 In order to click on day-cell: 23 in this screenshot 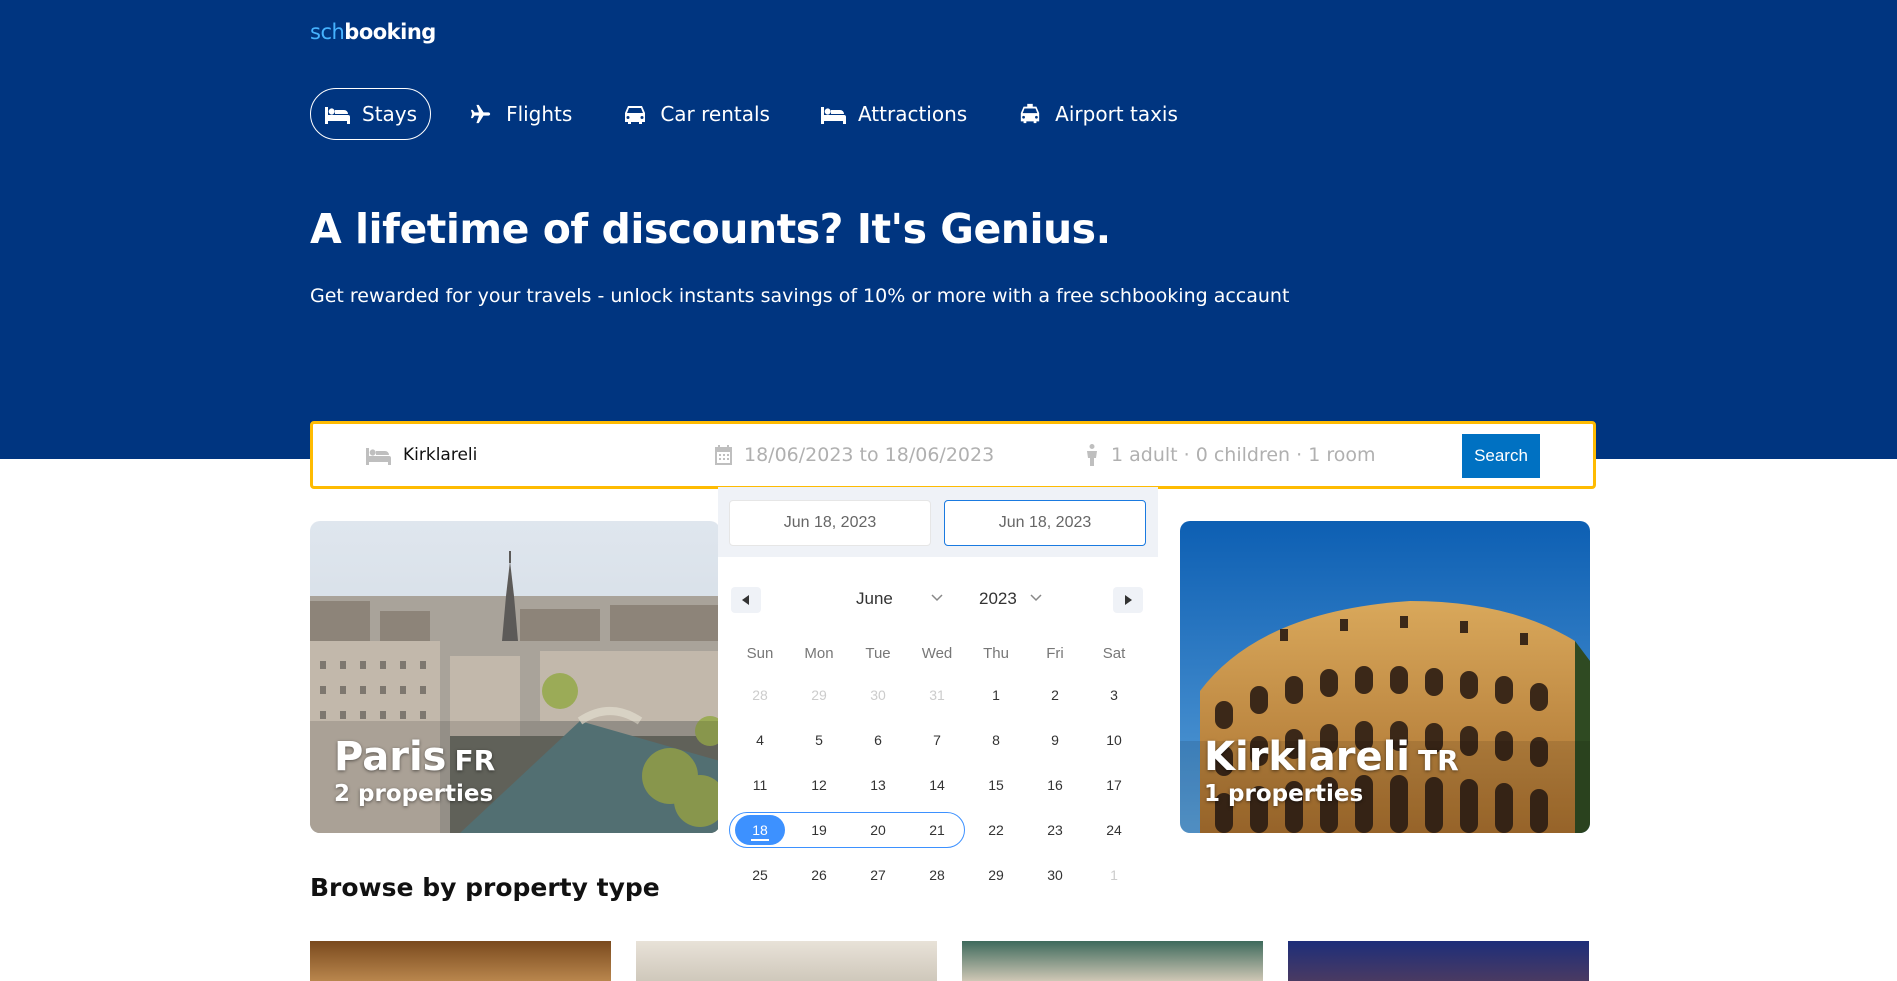, I will do `click(1055, 830)`.